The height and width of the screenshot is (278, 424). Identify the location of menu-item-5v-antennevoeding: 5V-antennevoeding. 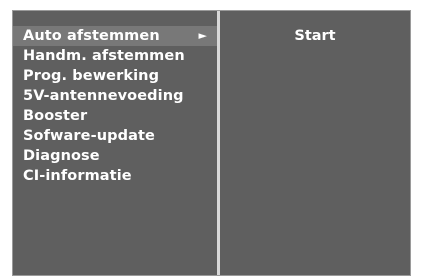
(115, 96).